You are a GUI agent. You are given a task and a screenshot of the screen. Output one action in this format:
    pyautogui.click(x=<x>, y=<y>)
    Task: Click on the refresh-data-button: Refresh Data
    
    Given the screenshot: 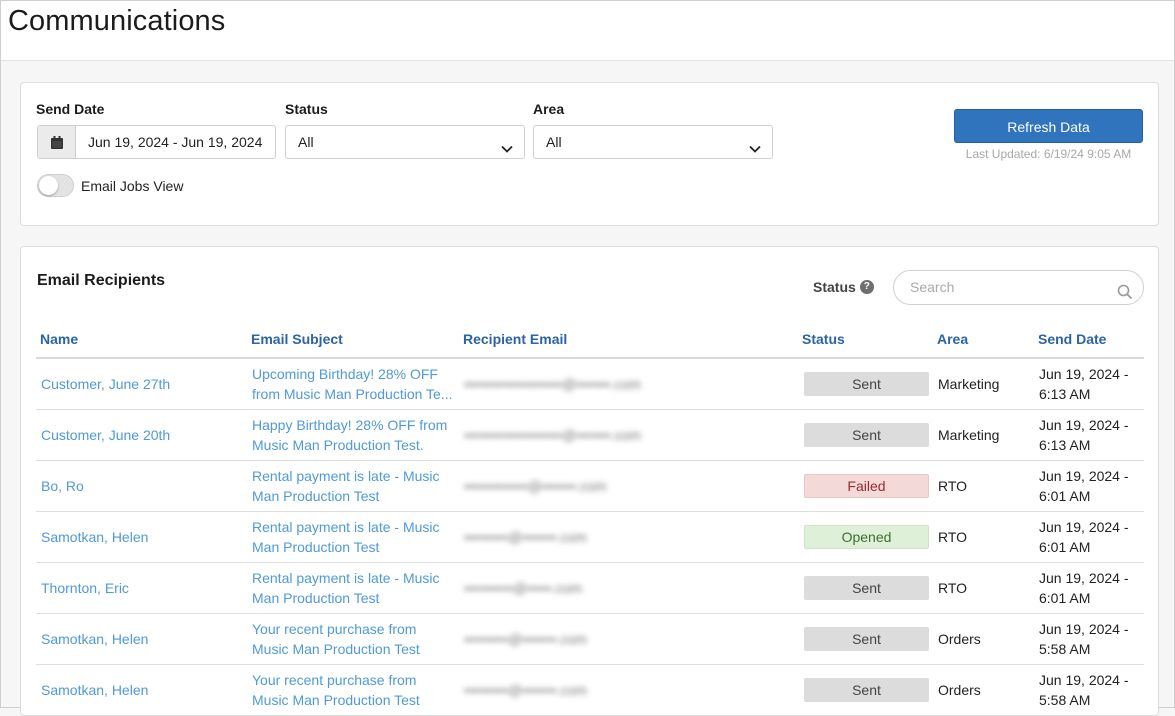 What is the action you would take?
    pyautogui.click(x=1048, y=126)
    